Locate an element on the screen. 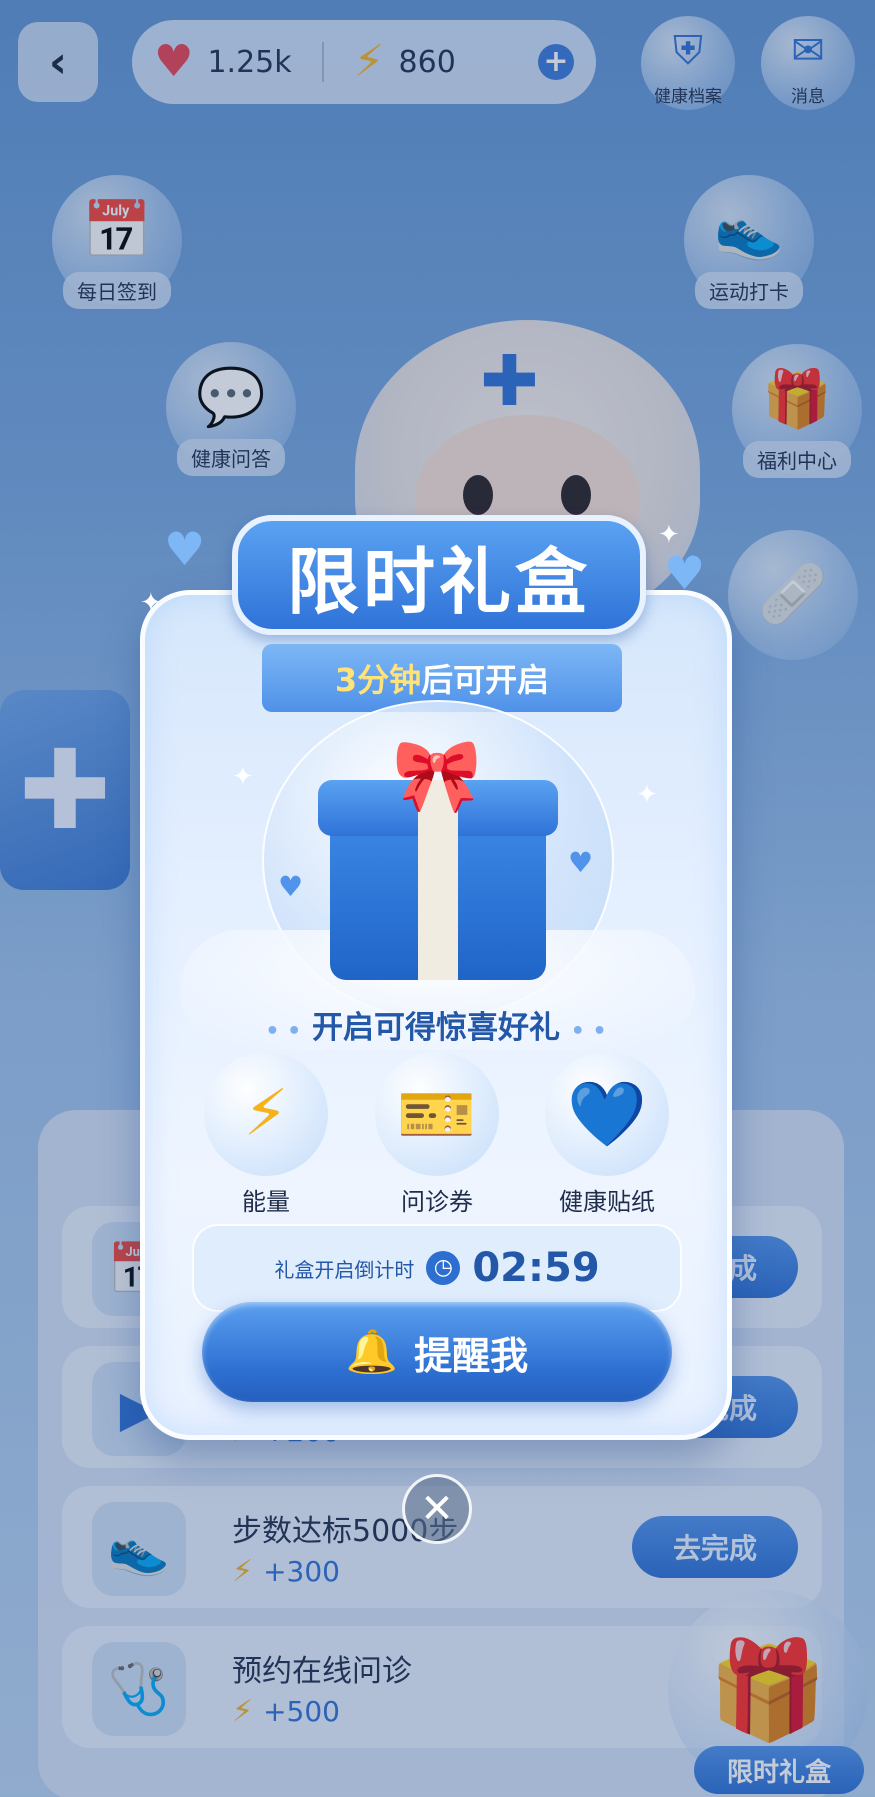 The width and height of the screenshot is (875, 1797). stats-bar: ♥ 1.25k ⚡ 860 + is located at coordinates (364, 62).